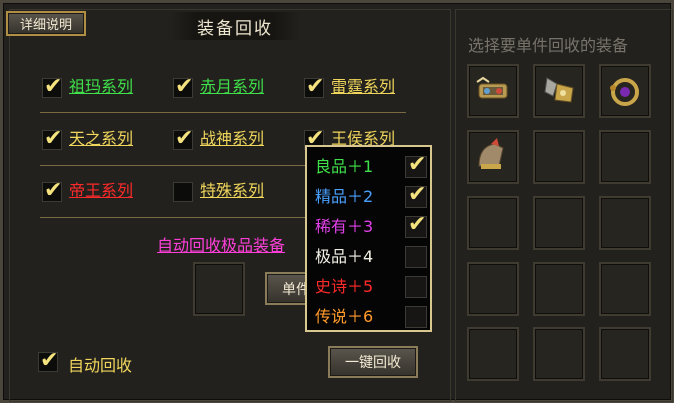 Image resolution: width=674 pixels, height=403 pixels. I want to click on quality-option-3: 稀有＋3 ✔, so click(372, 225).